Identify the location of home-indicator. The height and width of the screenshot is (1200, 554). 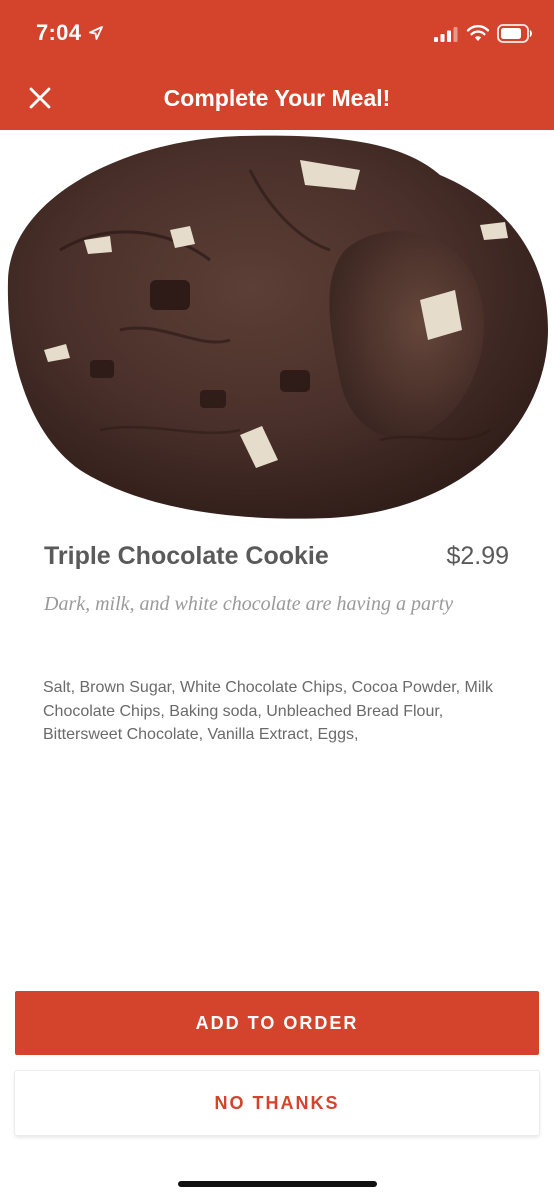
(277, 1184).